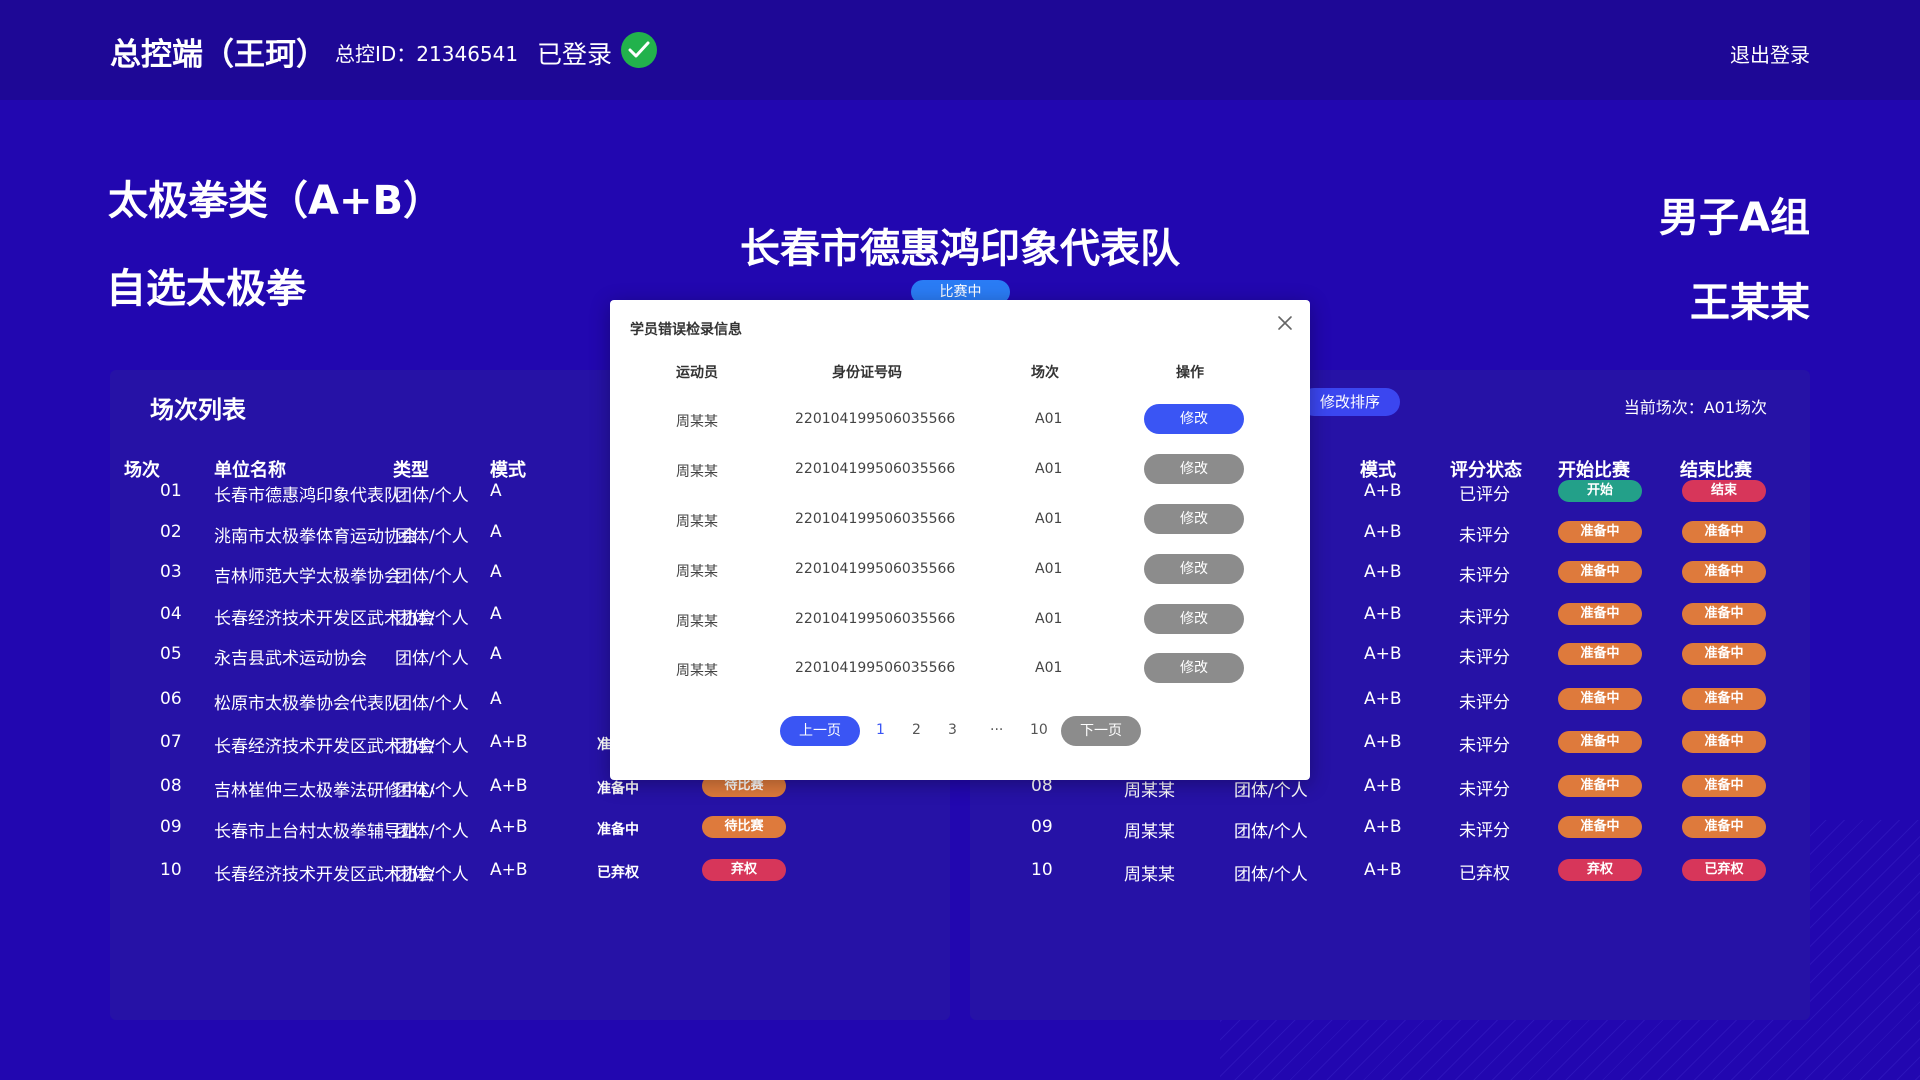  What do you see at coordinates (880, 730) in the screenshot?
I see `page-1: 1` at bounding box center [880, 730].